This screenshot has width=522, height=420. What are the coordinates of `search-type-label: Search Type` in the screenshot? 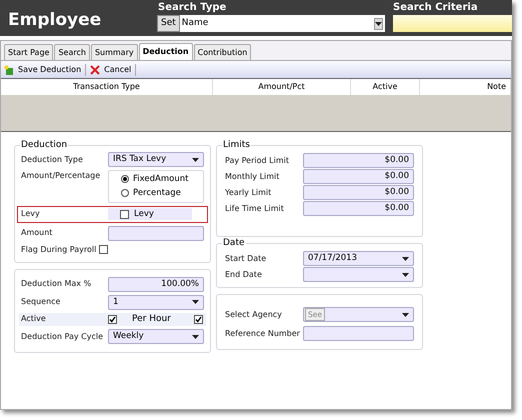 It's located at (192, 8).